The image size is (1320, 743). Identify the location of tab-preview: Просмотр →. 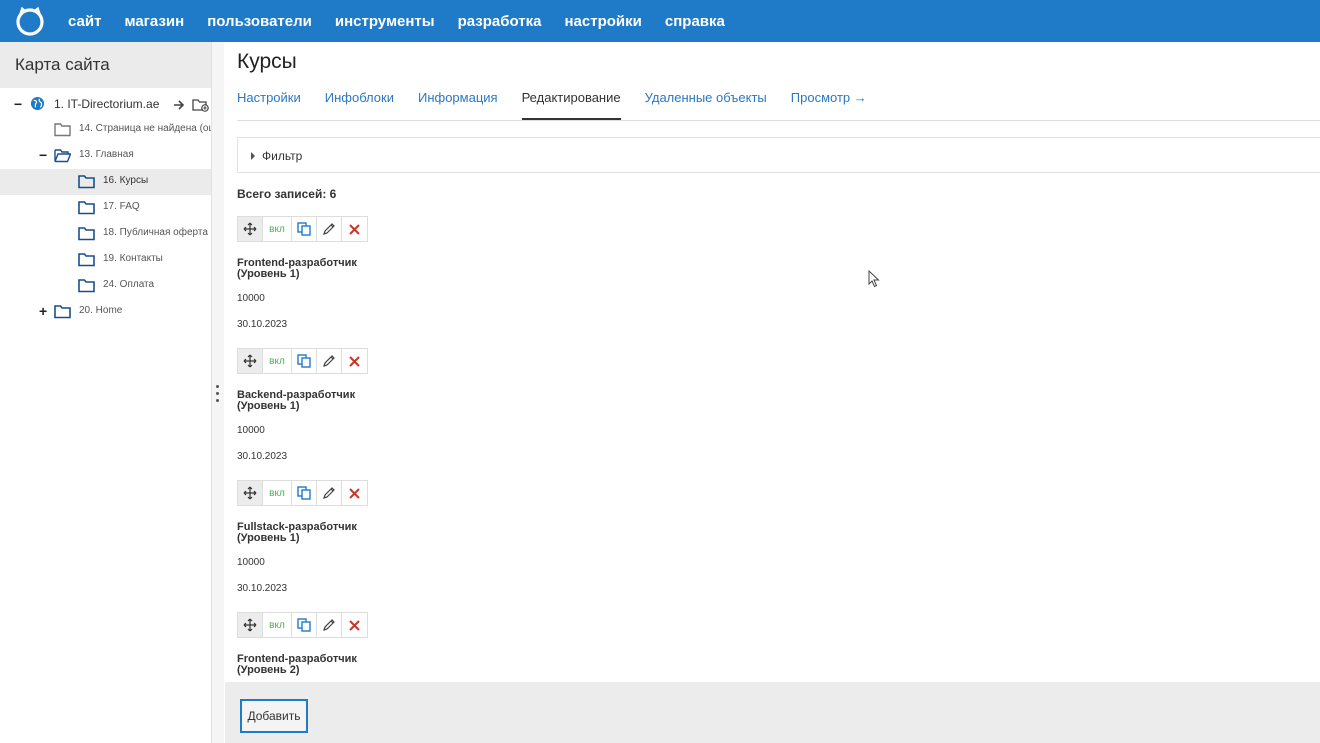
(829, 105).